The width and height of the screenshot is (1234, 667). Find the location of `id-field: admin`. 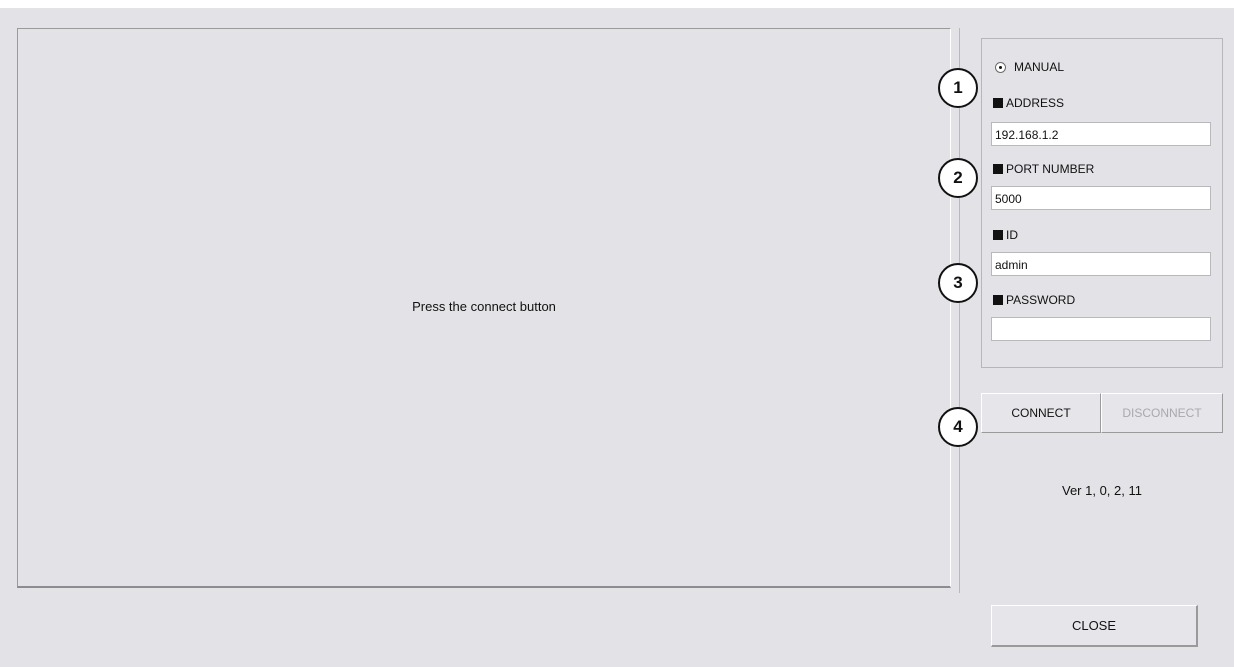

id-field: admin is located at coordinates (1101, 264).